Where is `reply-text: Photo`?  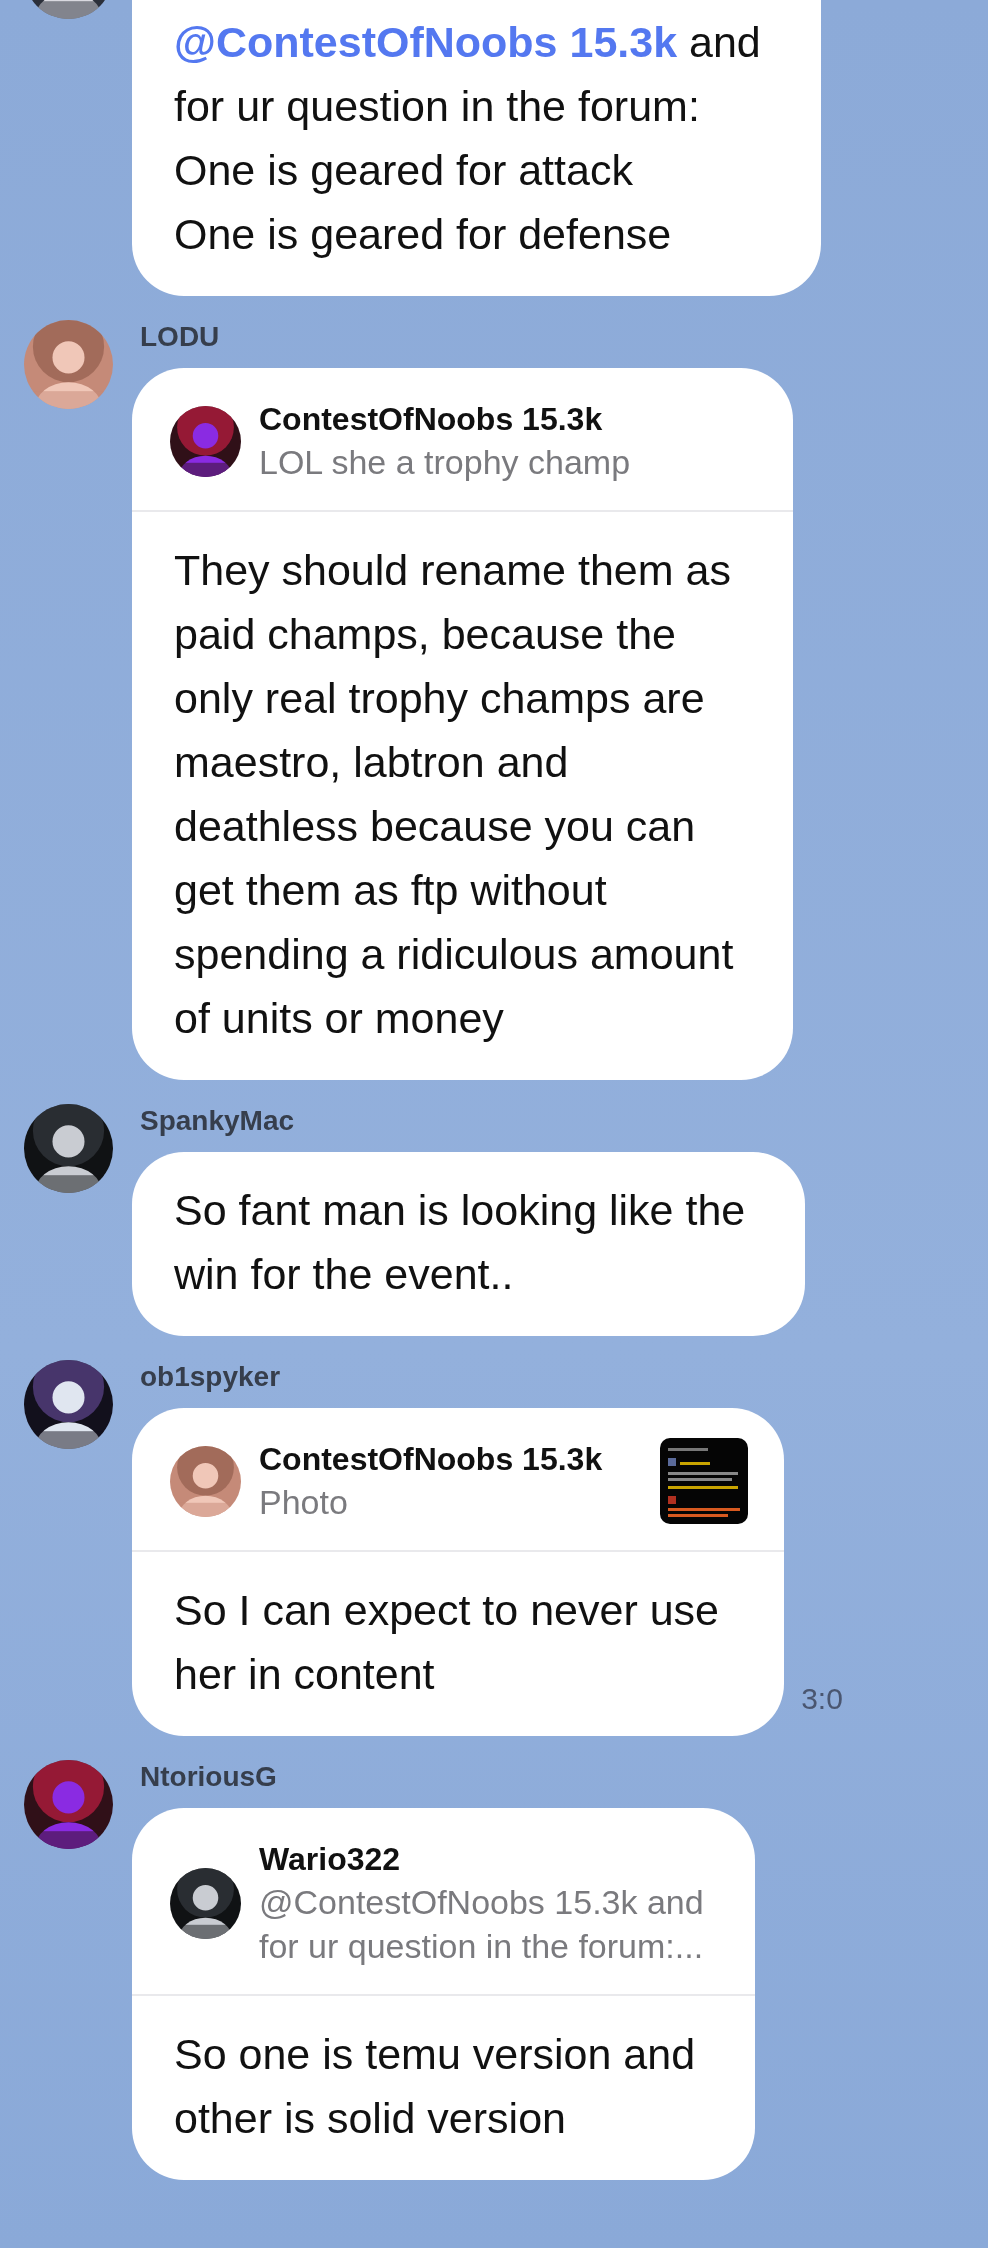
reply-text: Photo is located at coordinates (304, 1502).